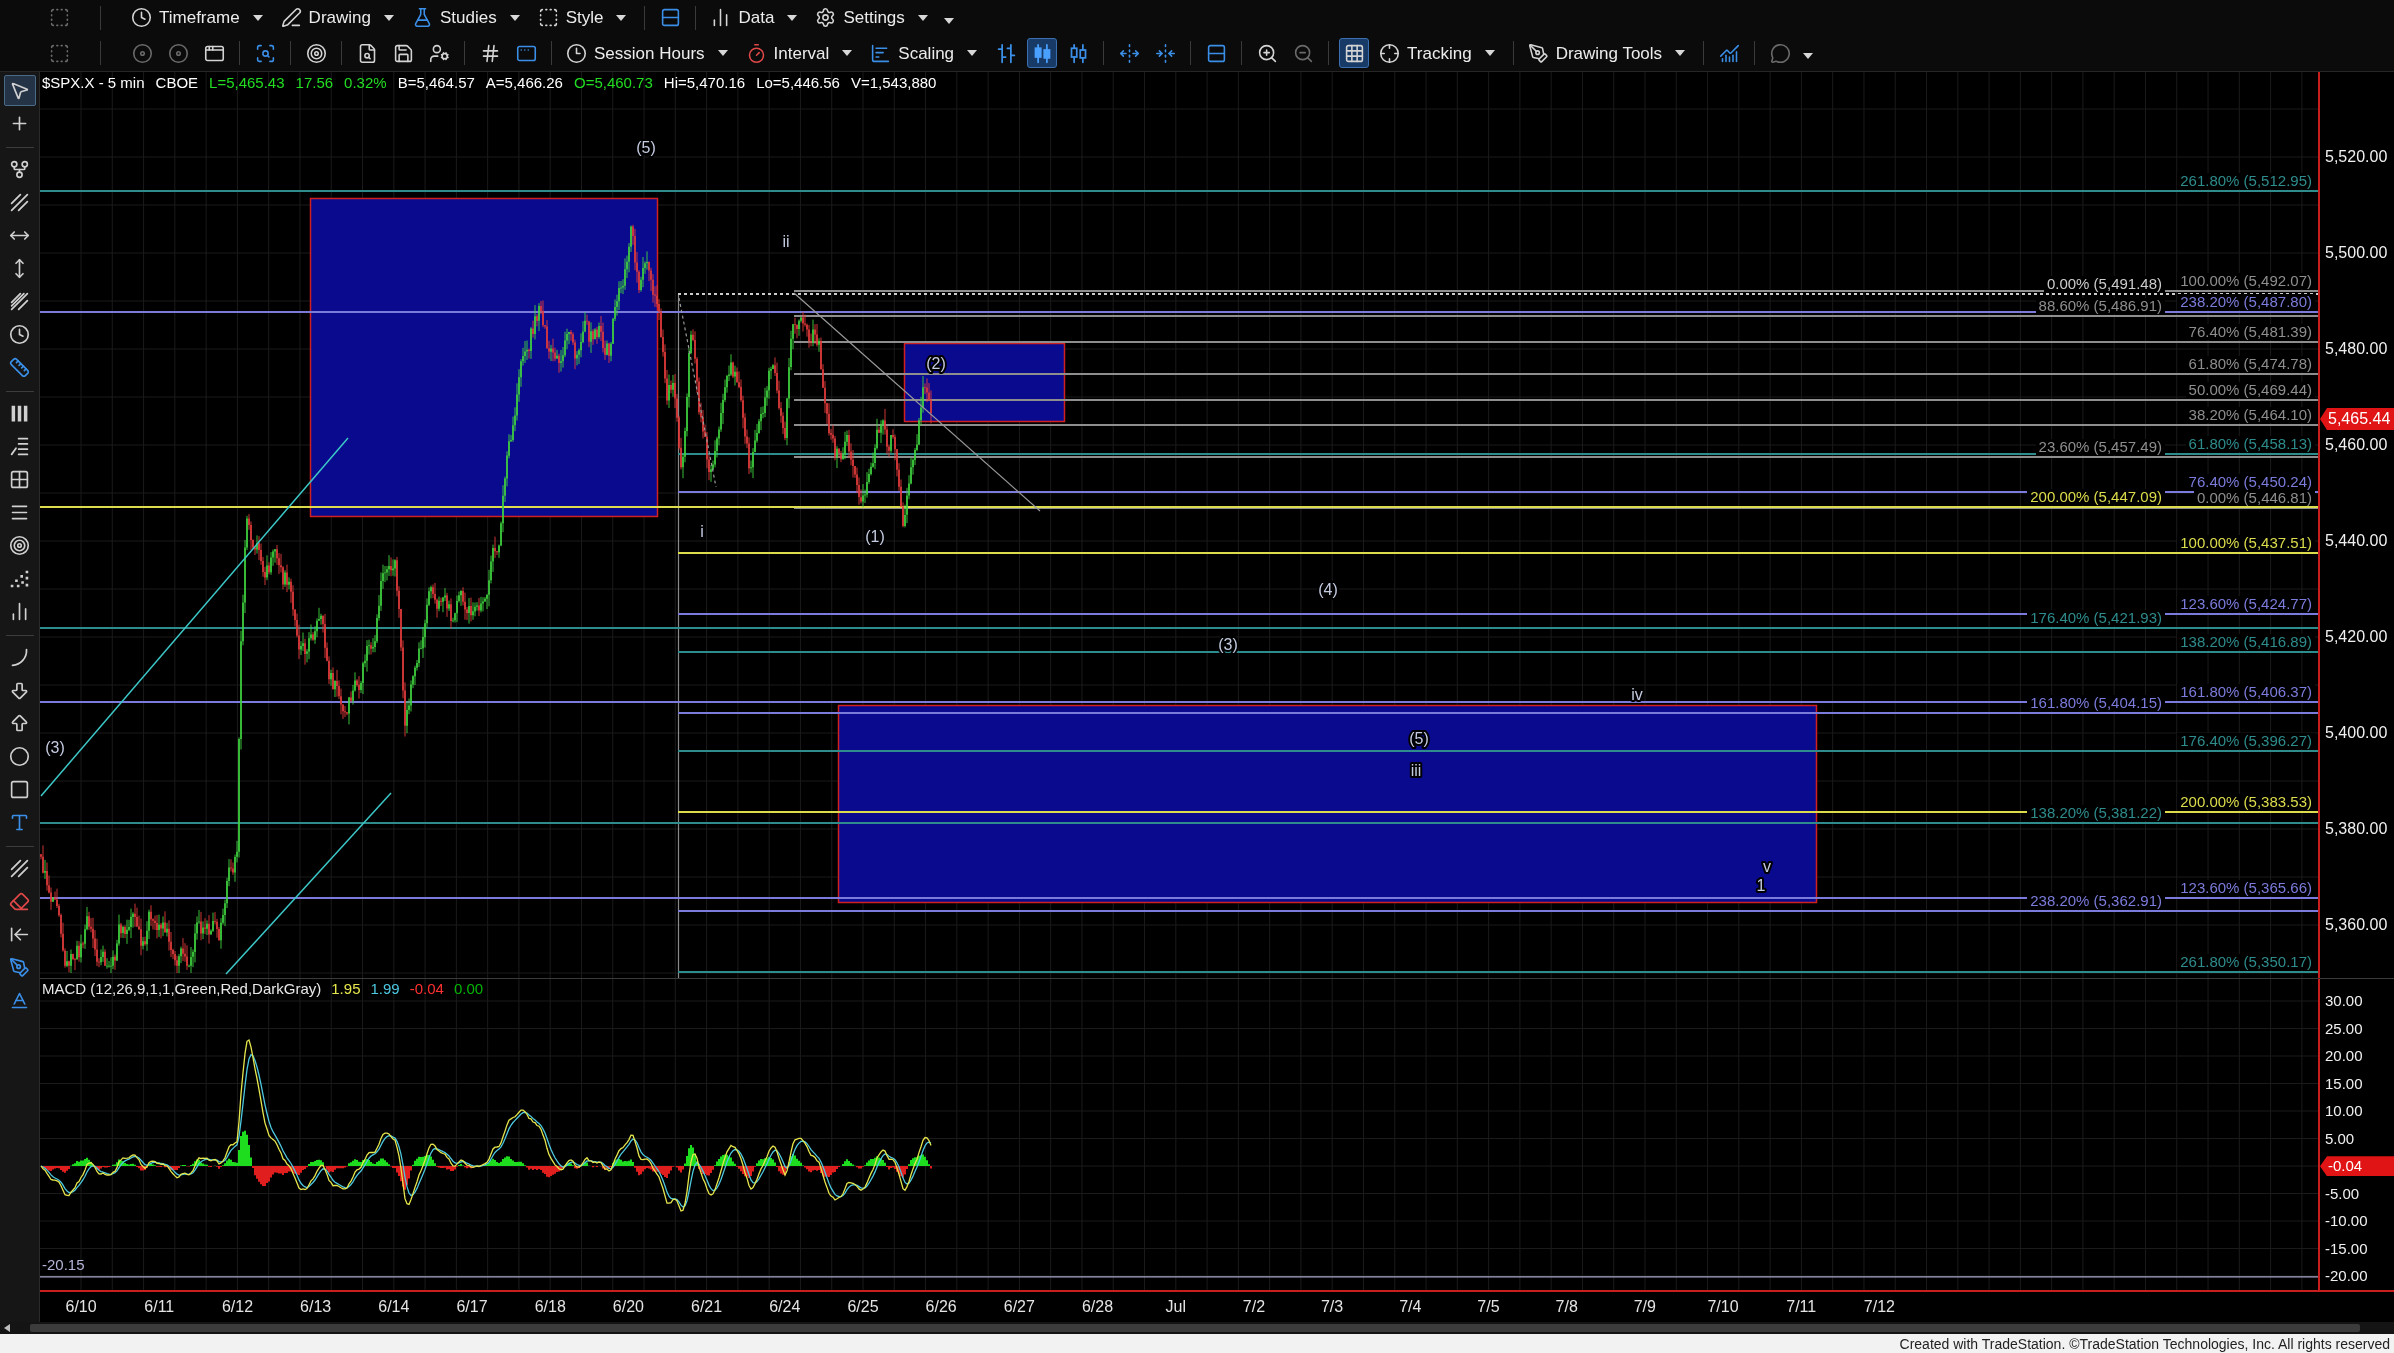 The height and width of the screenshot is (1353, 2394). What do you see at coordinates (2246, 543) in the screenshot?
I see `fib-level-label: 100.00% (5,437.51)` at bounding box center [2246, 543].